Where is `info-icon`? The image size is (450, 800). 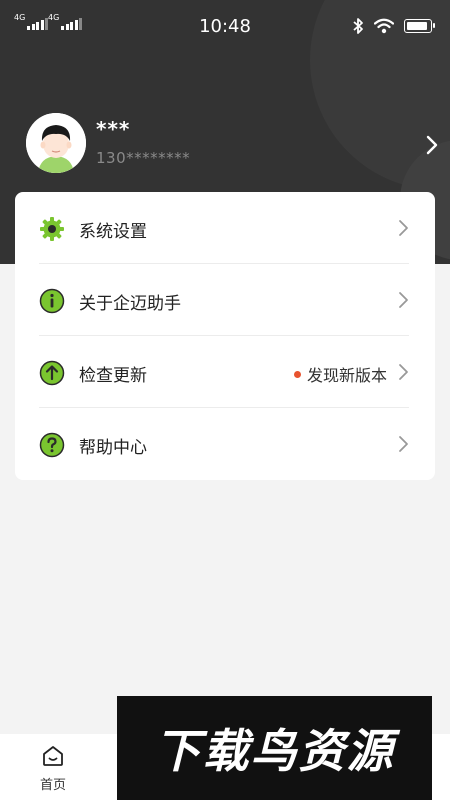 info-icon is located at coordinates (52, 301).